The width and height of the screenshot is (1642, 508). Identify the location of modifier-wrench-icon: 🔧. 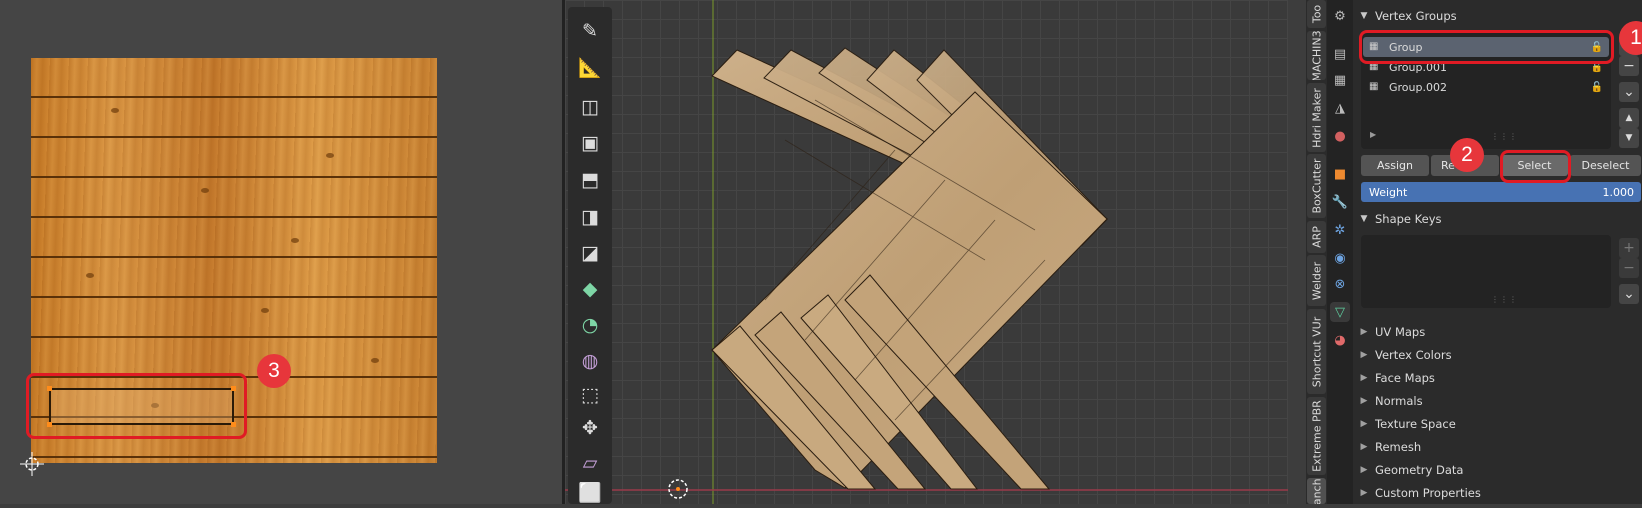
(1340, 202).